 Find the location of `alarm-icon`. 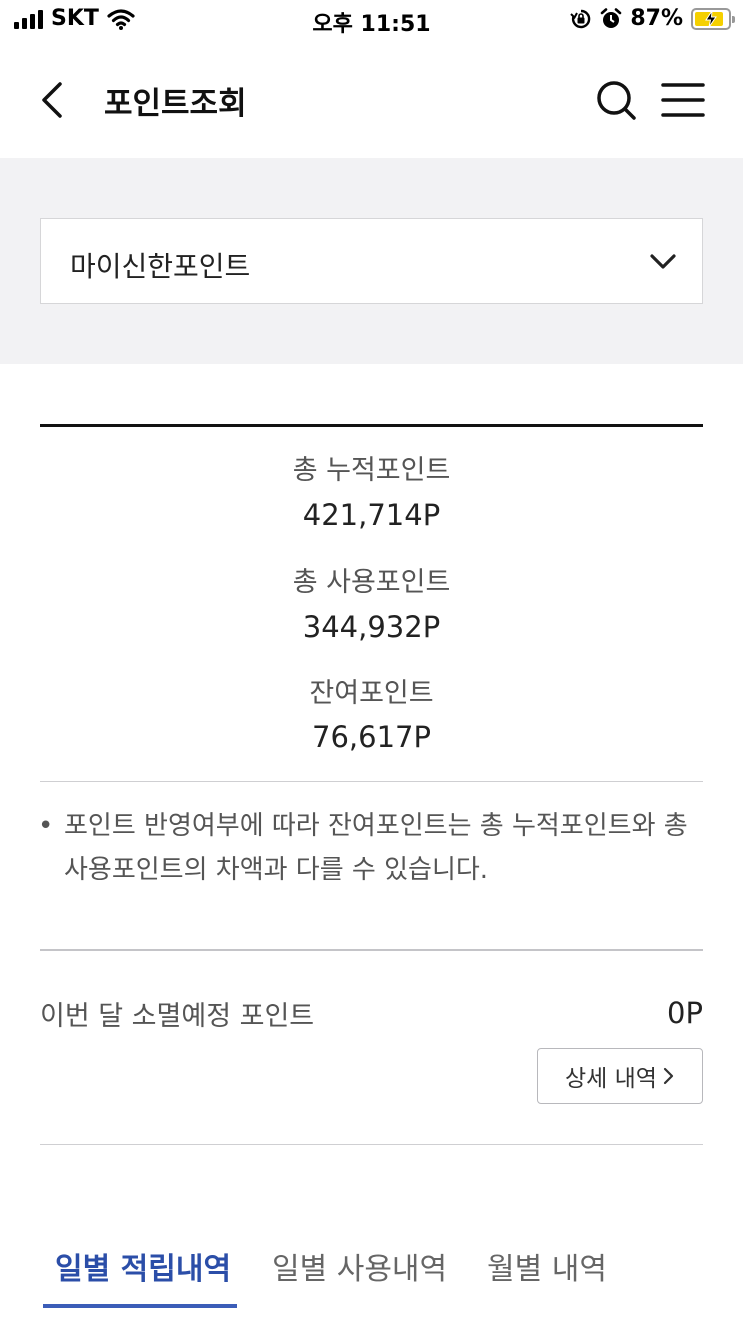

alarm-icon is located at coordinates (611, 17).